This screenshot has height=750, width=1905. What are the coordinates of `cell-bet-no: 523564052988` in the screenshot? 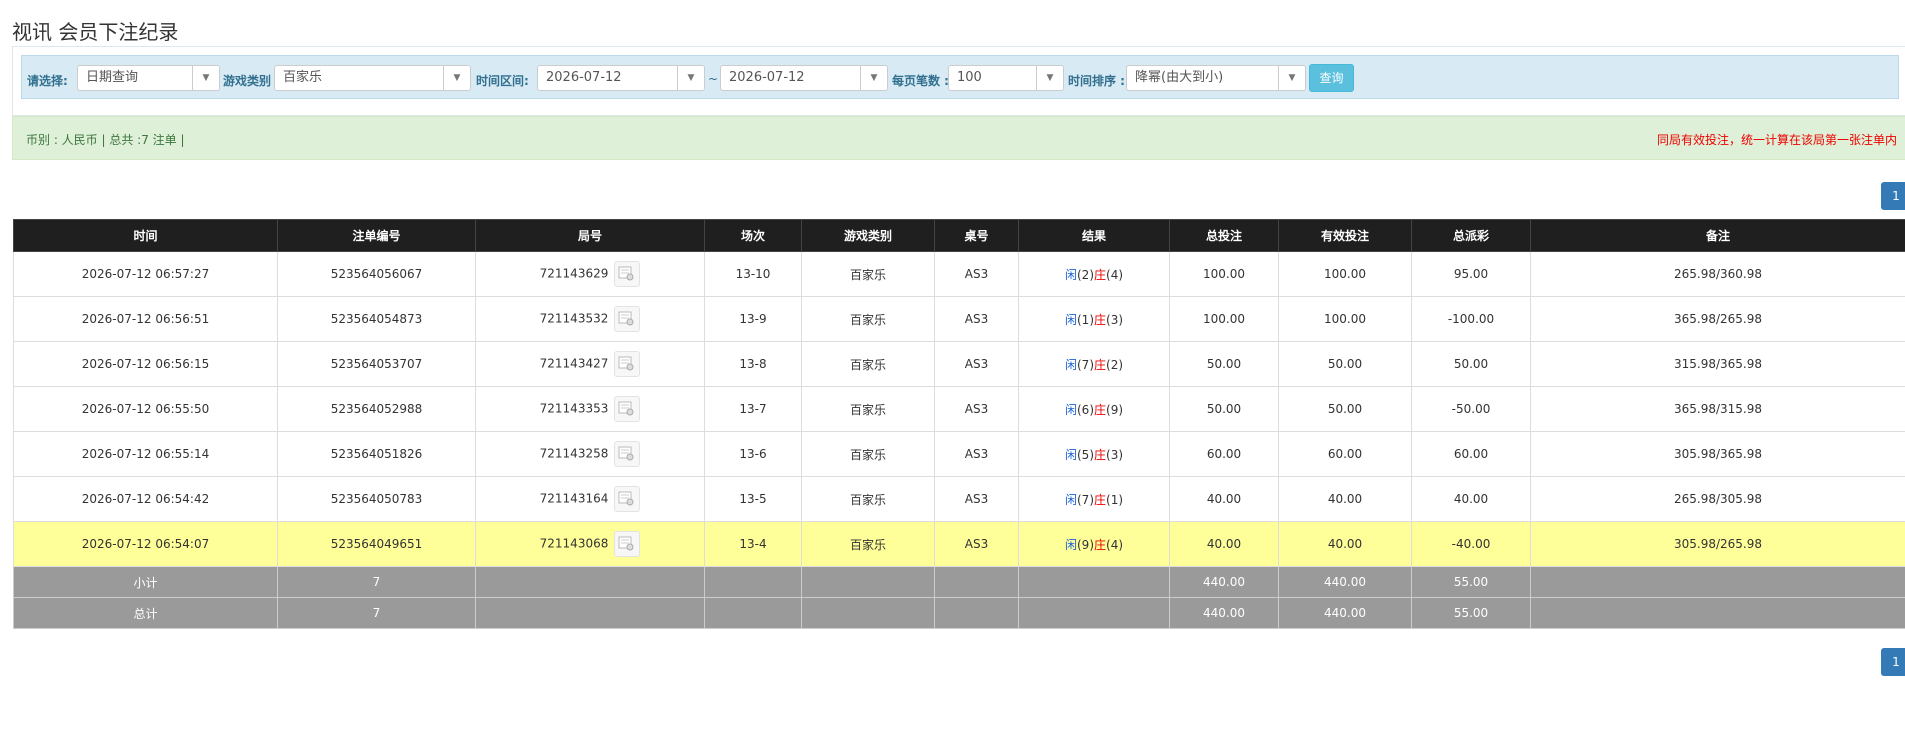 It's located at (376, 409).